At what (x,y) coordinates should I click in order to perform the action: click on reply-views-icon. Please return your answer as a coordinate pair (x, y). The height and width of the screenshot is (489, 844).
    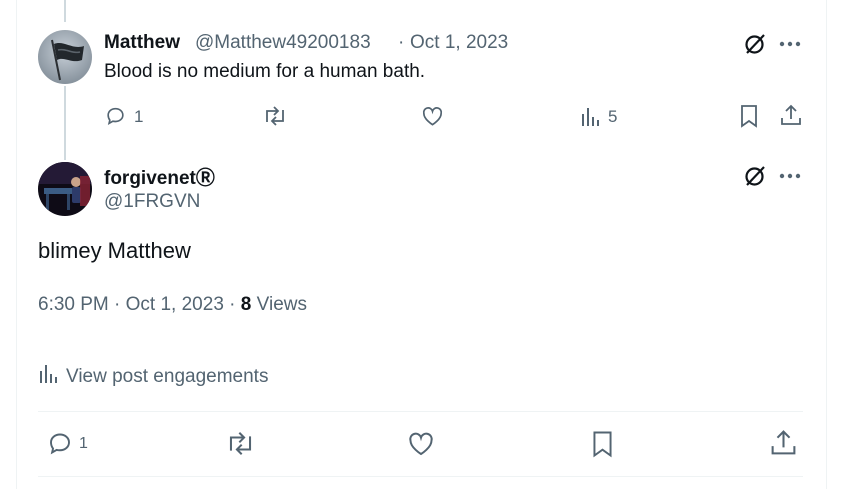
    Looking at the image, I should click on (591, 117).